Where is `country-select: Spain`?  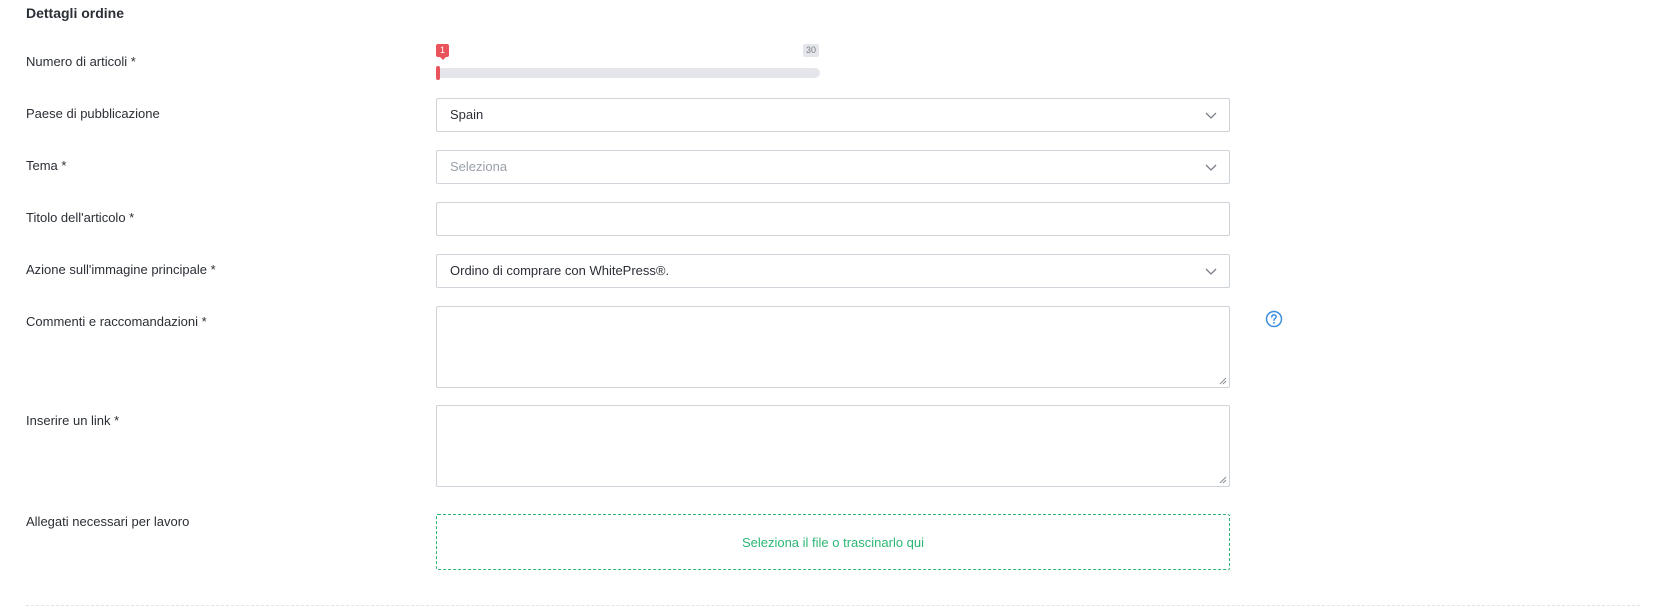
country-select: Spain is located at coordinates (833, 115).